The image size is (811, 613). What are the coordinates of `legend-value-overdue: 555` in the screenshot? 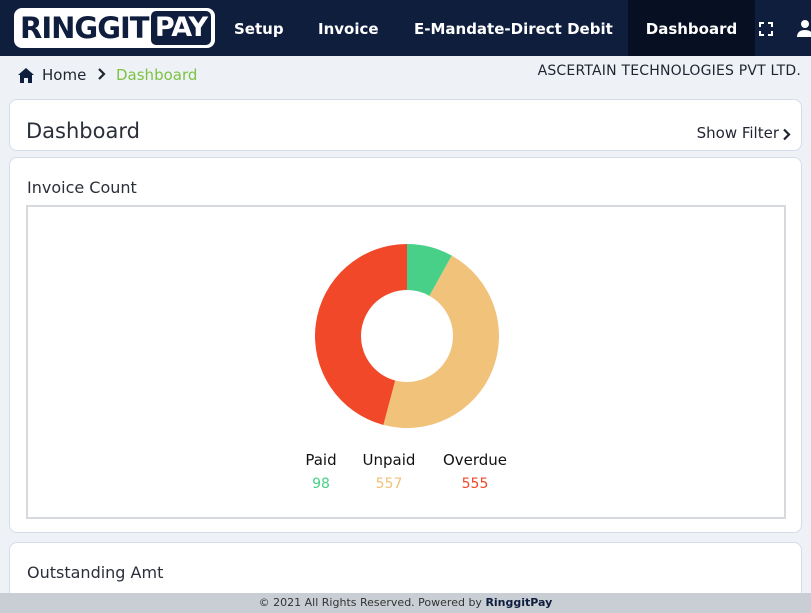 It's located at (475, 484).